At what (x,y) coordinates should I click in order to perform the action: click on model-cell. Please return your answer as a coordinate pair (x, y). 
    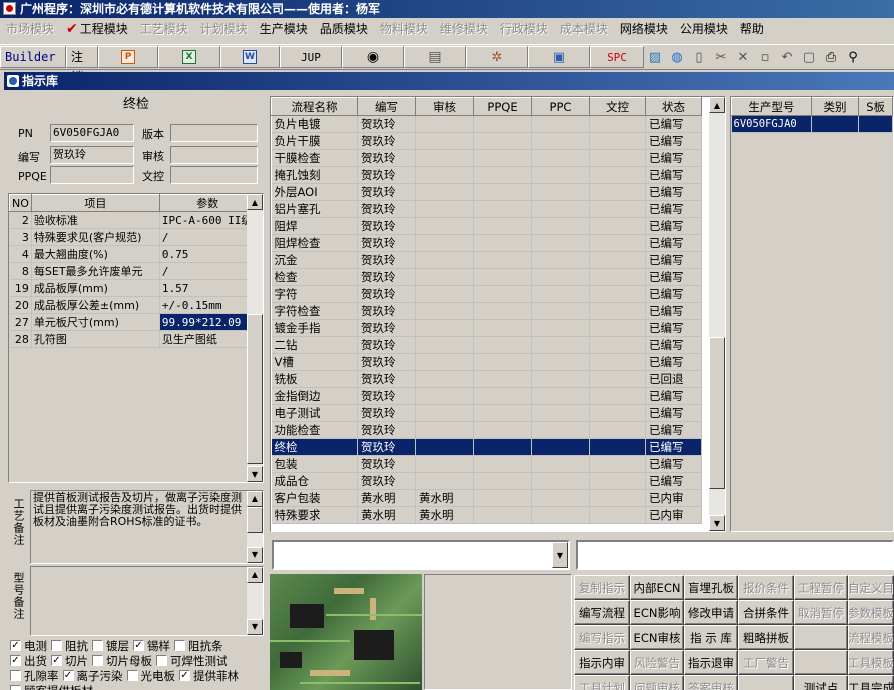
    Looking at the image, I should click on (875, 124).